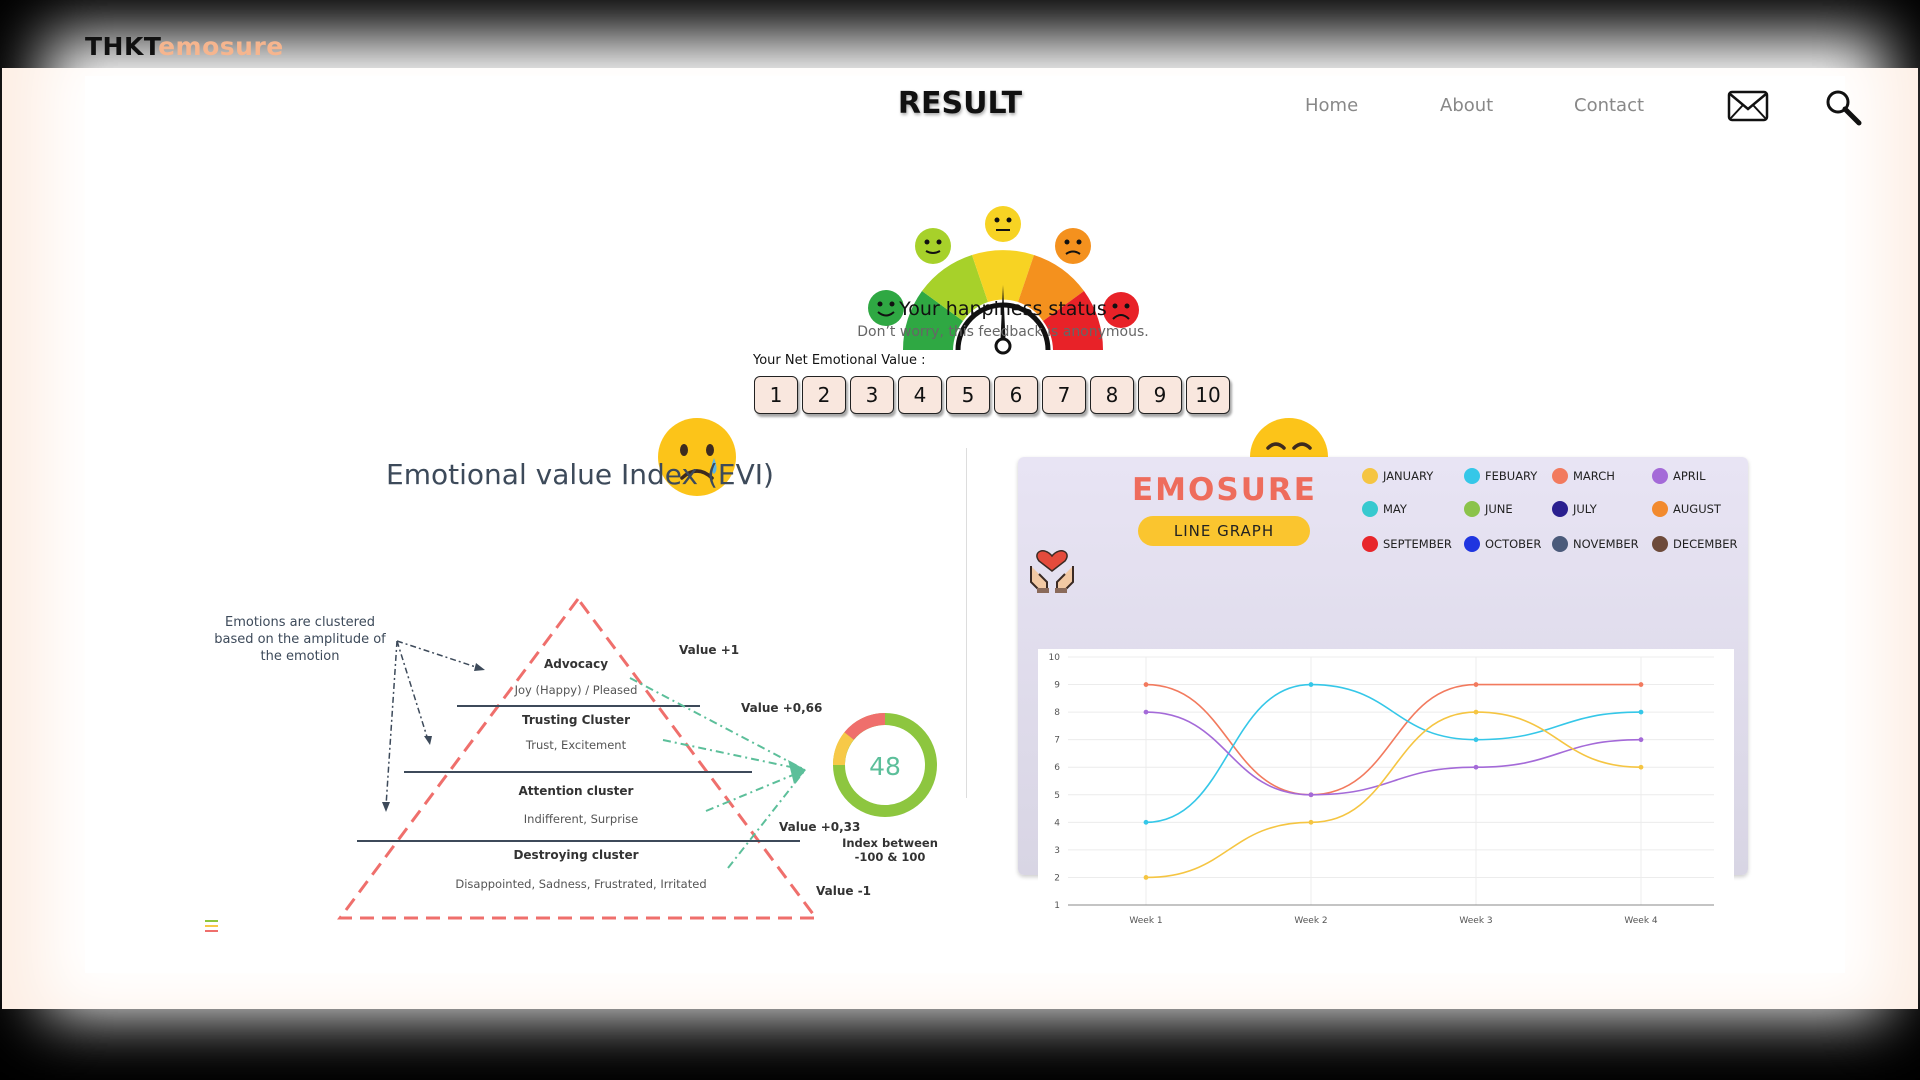  What do you see at coordinates (1003, 309) in the screenshot?
I see `happiness-status-title: Your happiness status` at bounding box center [1003, 309].